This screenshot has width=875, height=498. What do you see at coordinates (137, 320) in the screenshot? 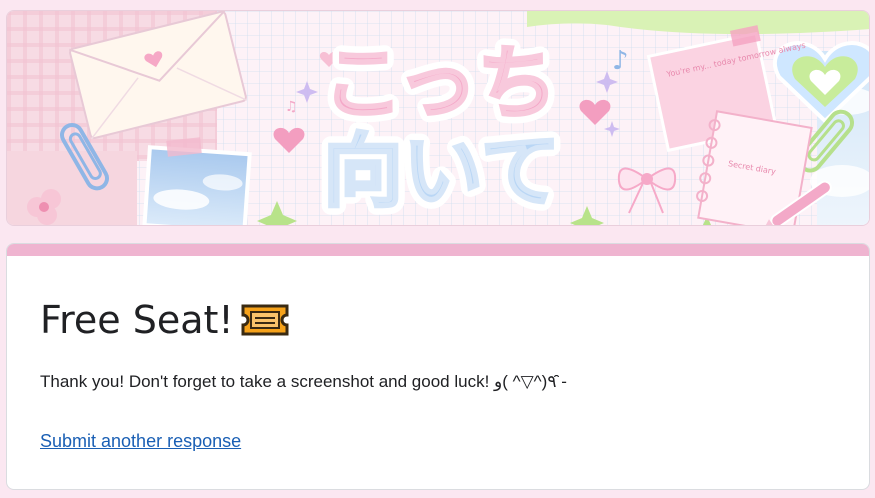
I see `title-text: Free Seat!` at bounding box center [137, 320].